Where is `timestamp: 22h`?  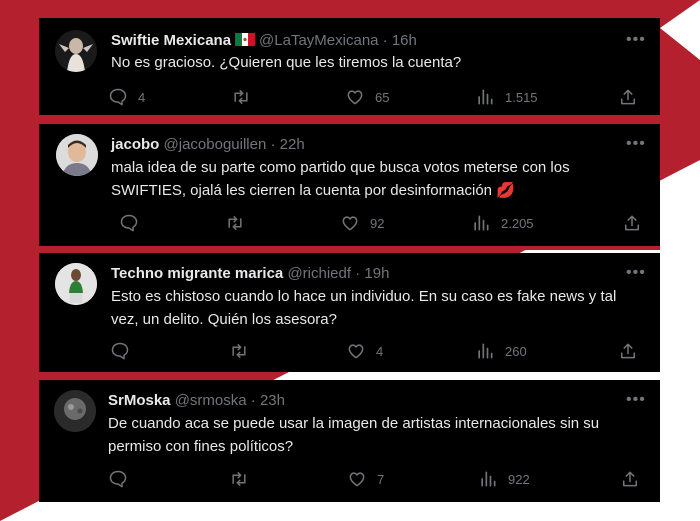
timestamp: 22h is located at coordinates (292, 144).